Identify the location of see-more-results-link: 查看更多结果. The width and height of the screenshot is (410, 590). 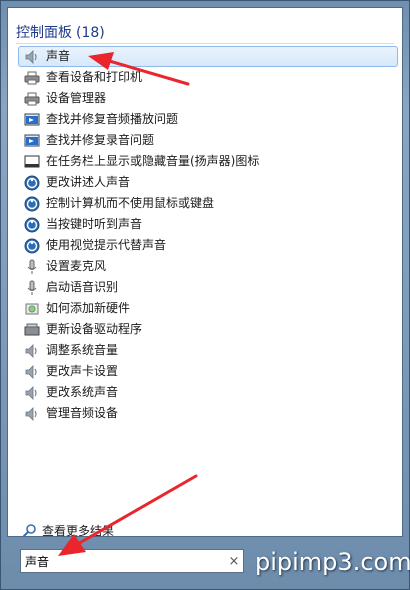
(68, 530).